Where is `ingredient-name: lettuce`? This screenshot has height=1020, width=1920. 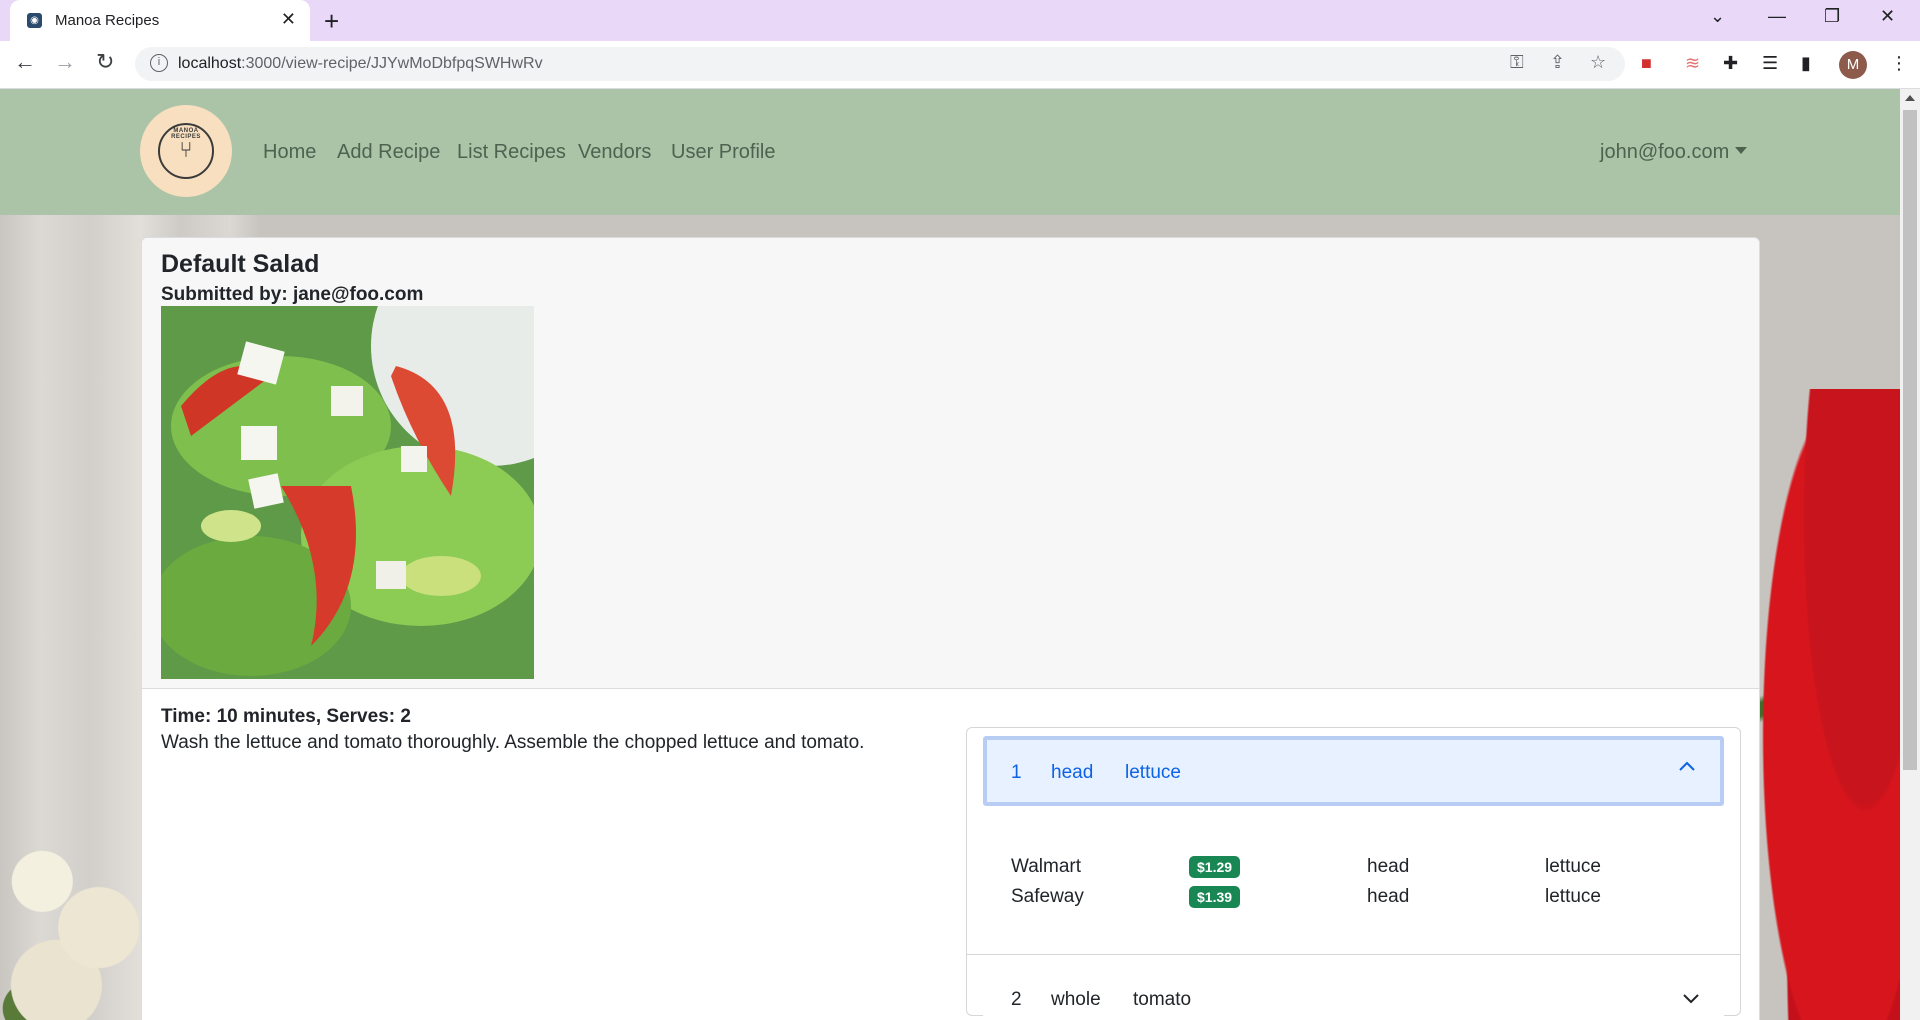
ingredient-name: lettuce is located at coordinates (1153, 772).